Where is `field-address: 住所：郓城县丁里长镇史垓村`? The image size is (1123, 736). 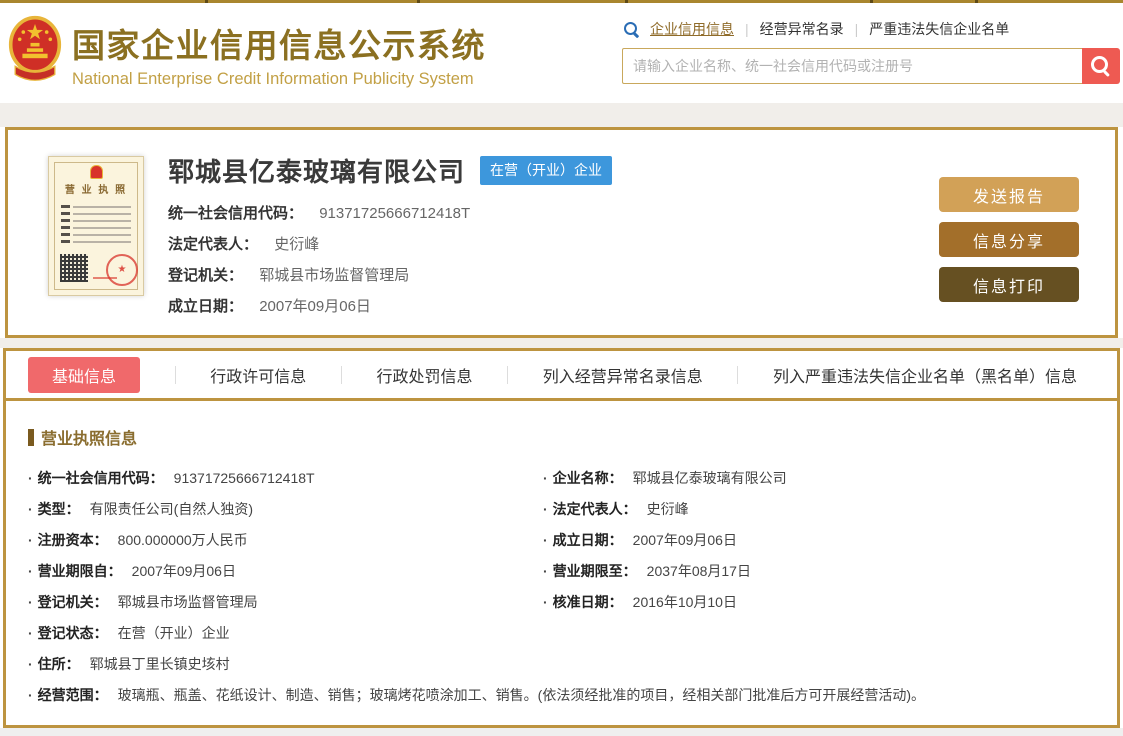 field-address: 住所：郓城县丁里长镇史垓村 is located at coordinates (285, 664).